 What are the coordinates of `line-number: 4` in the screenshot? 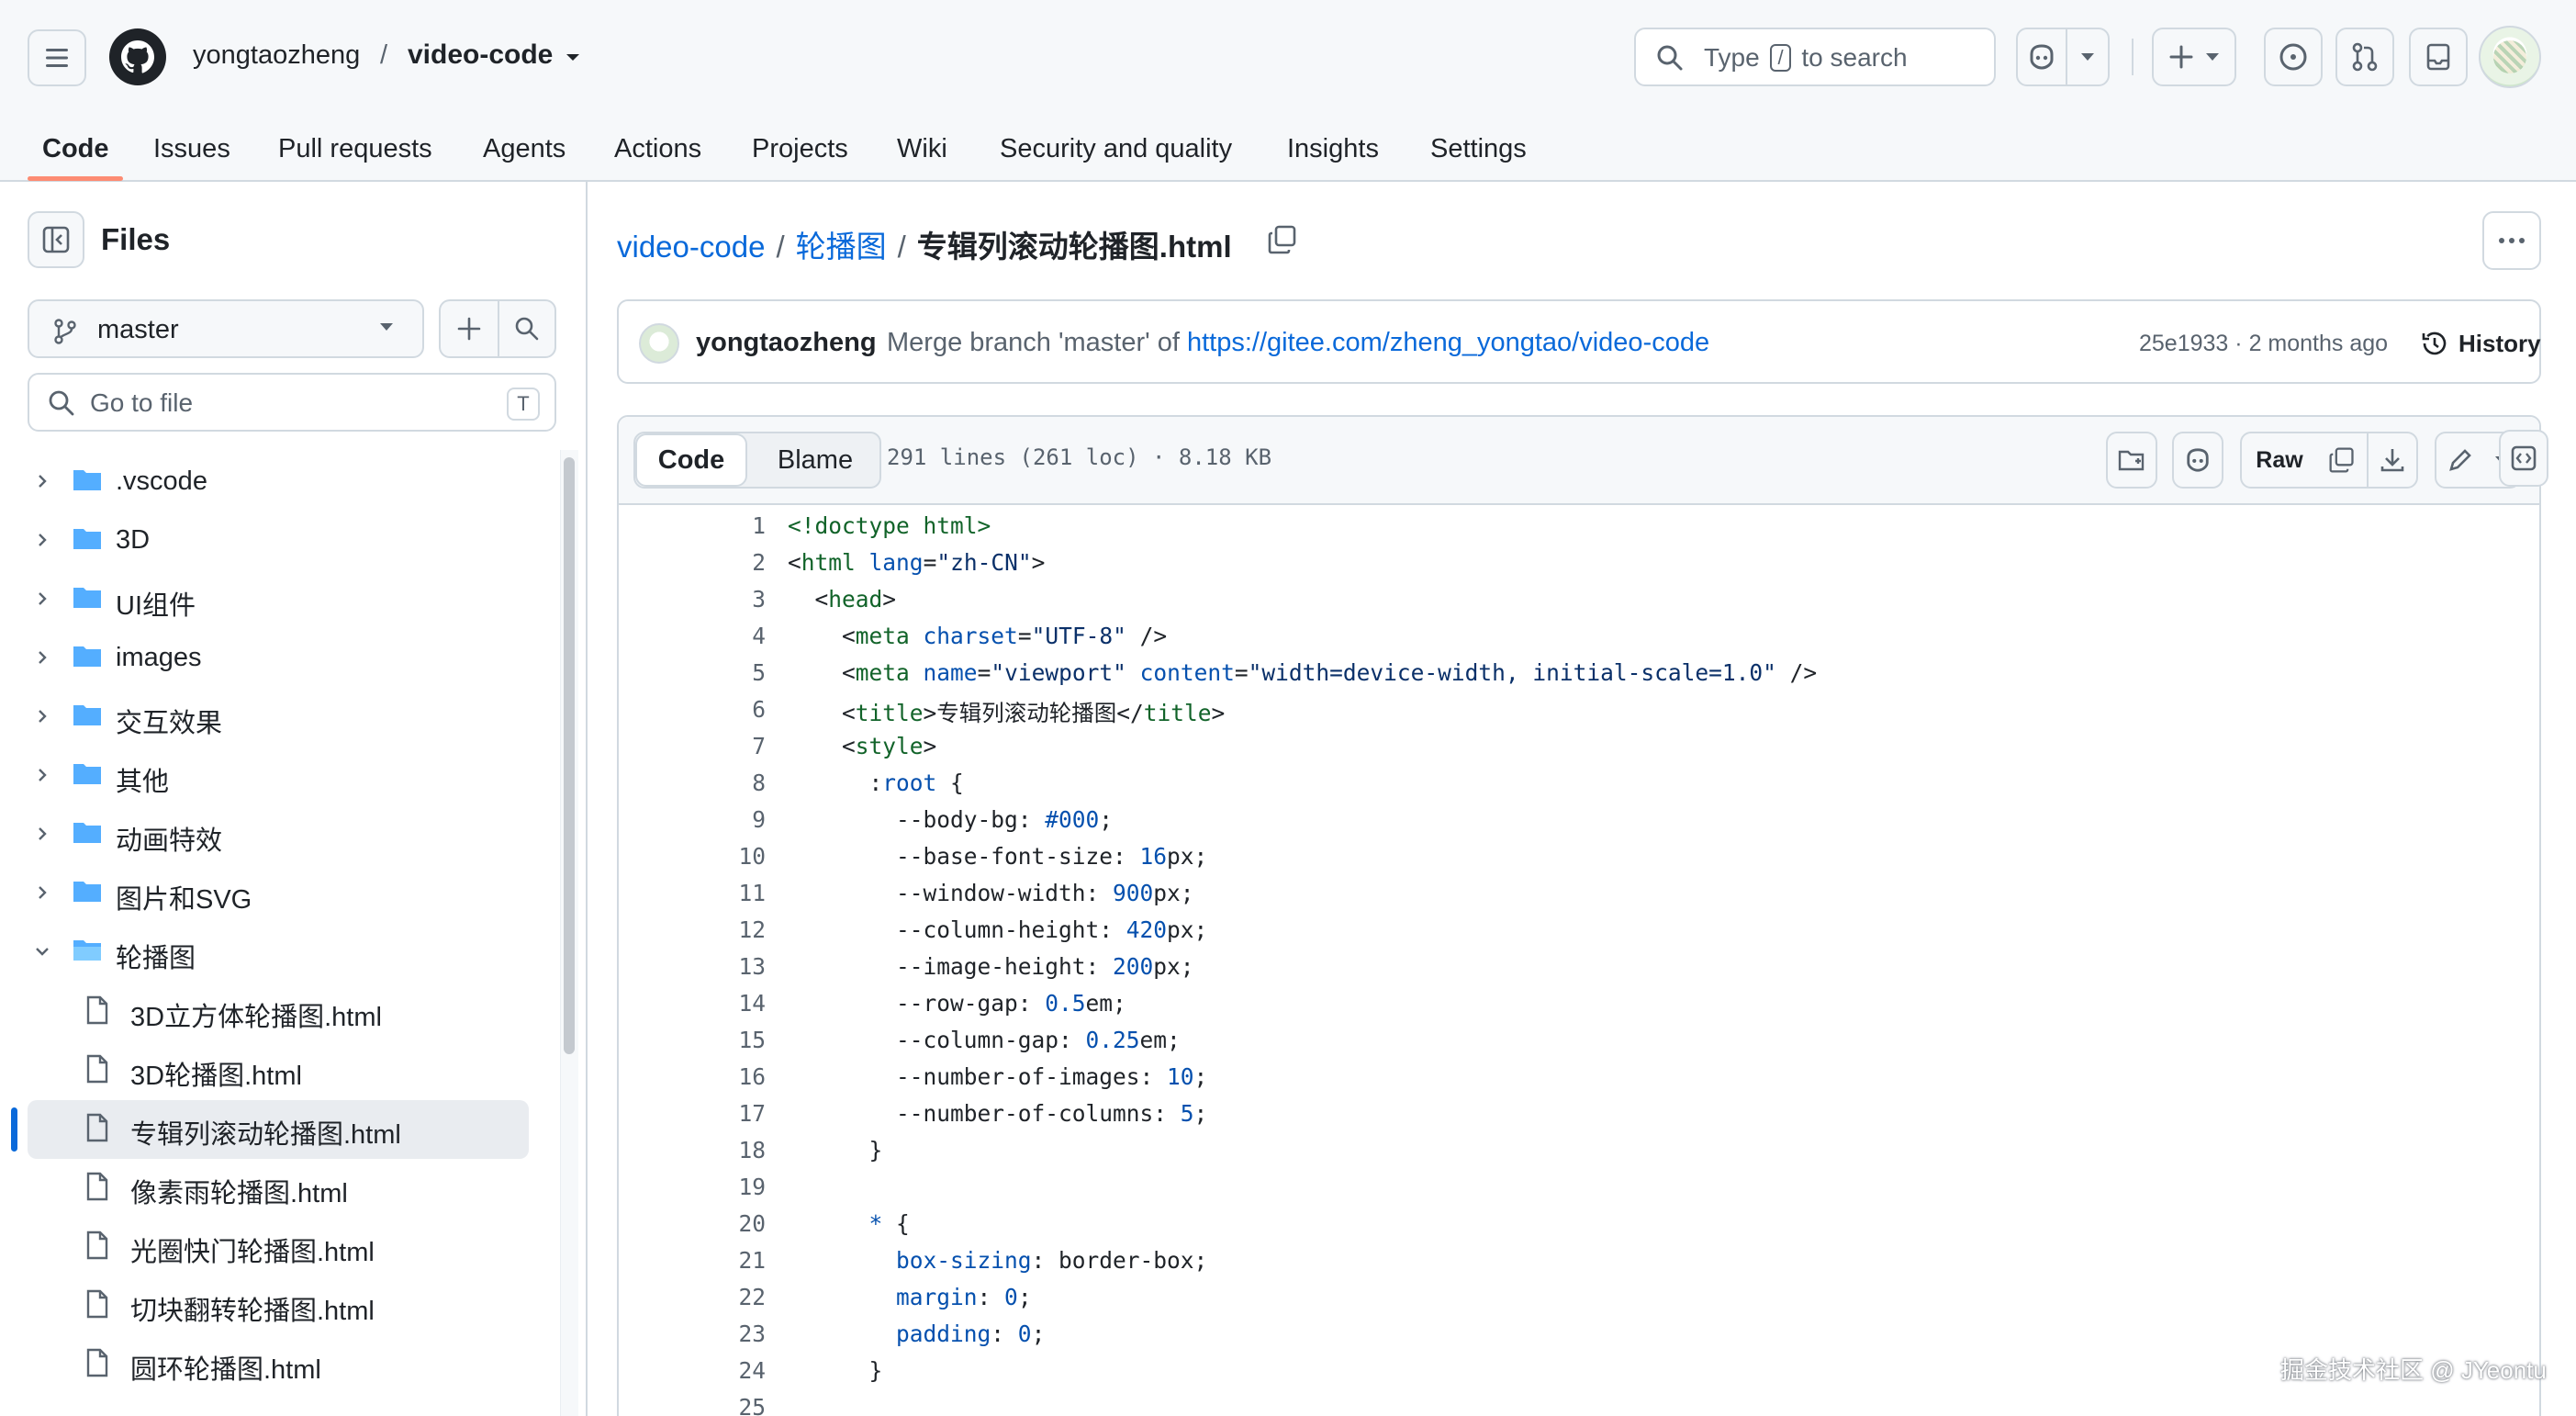 It's located at (710, 636).